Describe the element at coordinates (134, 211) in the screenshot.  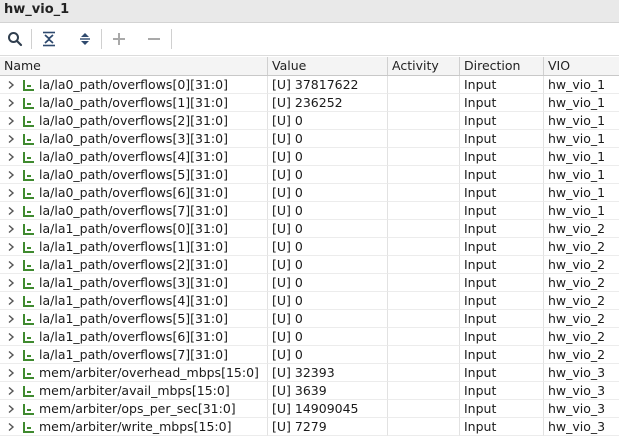
I see `name-cell: la/la0_path/overflows[7][31:0]` at that location.